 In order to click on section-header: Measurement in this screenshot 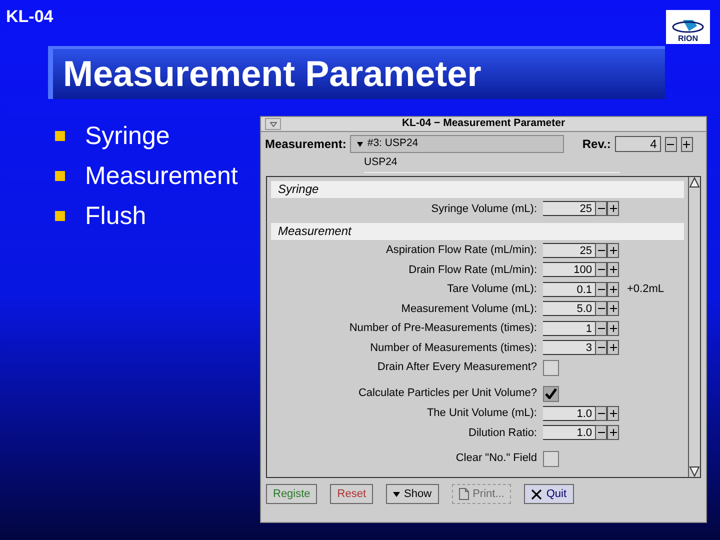, I will do `click(477, 231)`.